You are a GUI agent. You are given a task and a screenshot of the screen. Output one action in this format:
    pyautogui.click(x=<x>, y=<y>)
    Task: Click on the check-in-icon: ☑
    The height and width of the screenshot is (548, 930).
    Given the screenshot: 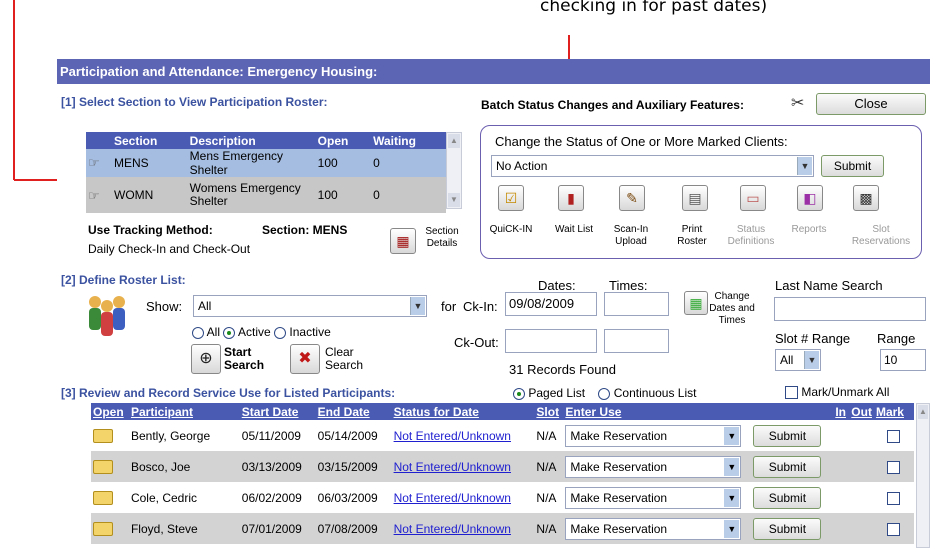 What is the action you would take?
    pyautogui.click(x=511, y=198)
    